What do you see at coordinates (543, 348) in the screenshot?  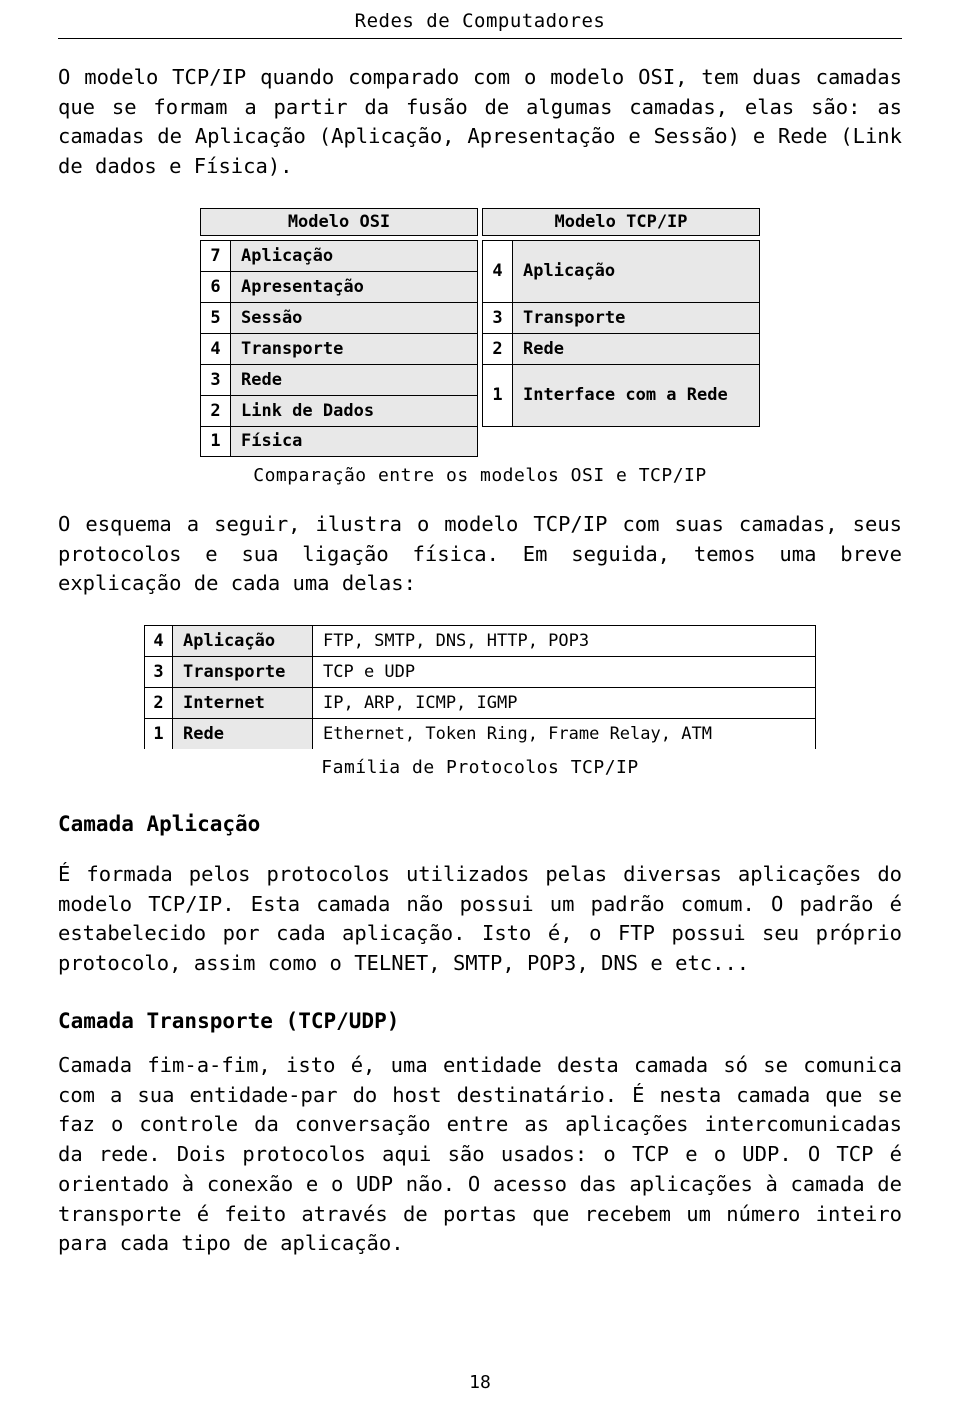 I see `tcpip-layer-name: Rede` at bounding box center [543, 348].